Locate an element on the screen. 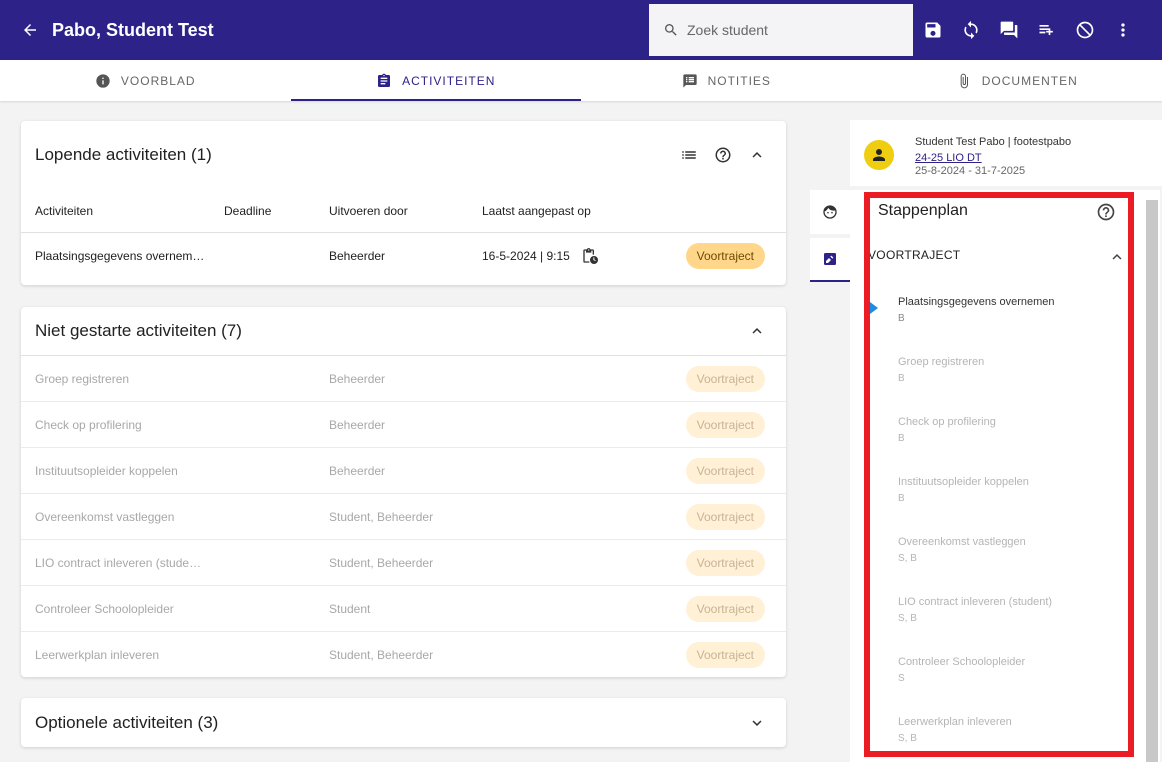  column-uitvoeren-door: Uitvoeren door is located at coordinates (368, 210).